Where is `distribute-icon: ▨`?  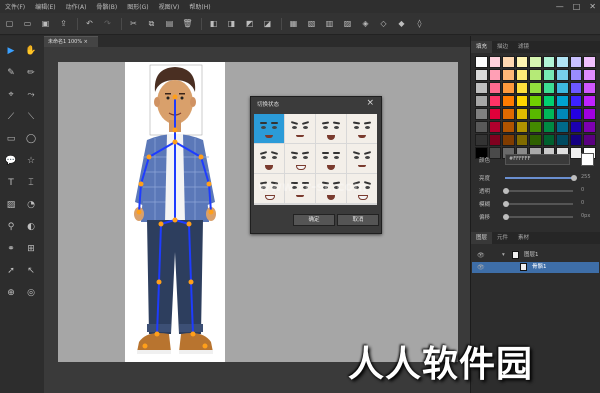
distribute-icon: ▨ is located at coordinates (347, 23).